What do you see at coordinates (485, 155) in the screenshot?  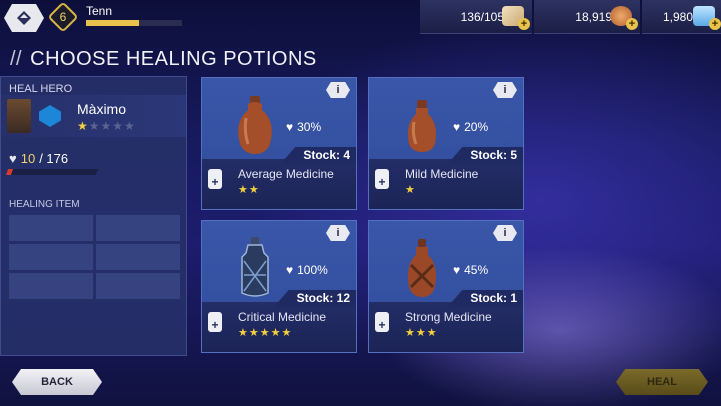 I see `stock-count: Stock: 5` at bounding box center [485, 155].